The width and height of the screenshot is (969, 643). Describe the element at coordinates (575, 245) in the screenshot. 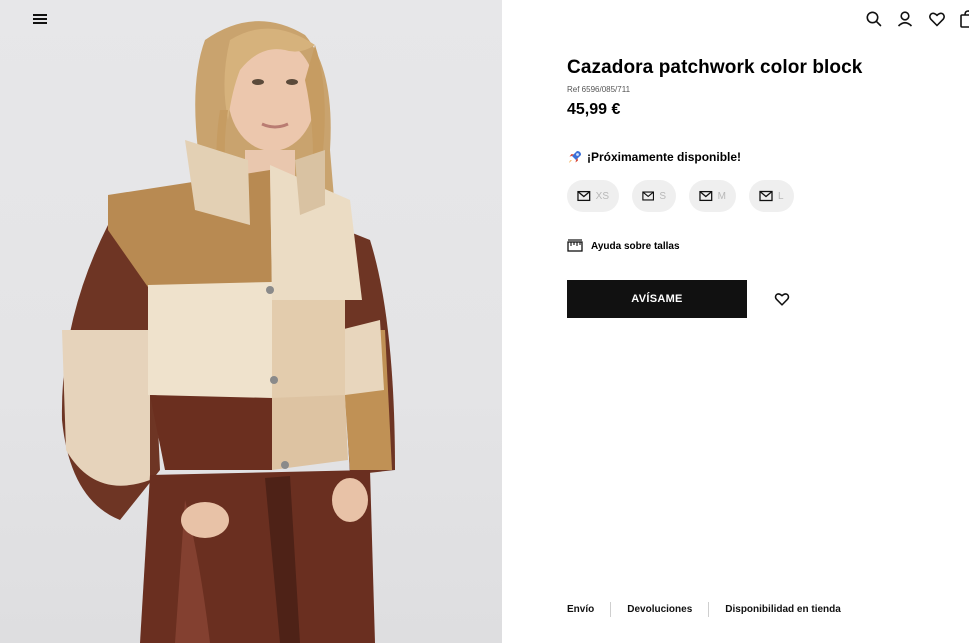

I see `ruler-icon` at that location.